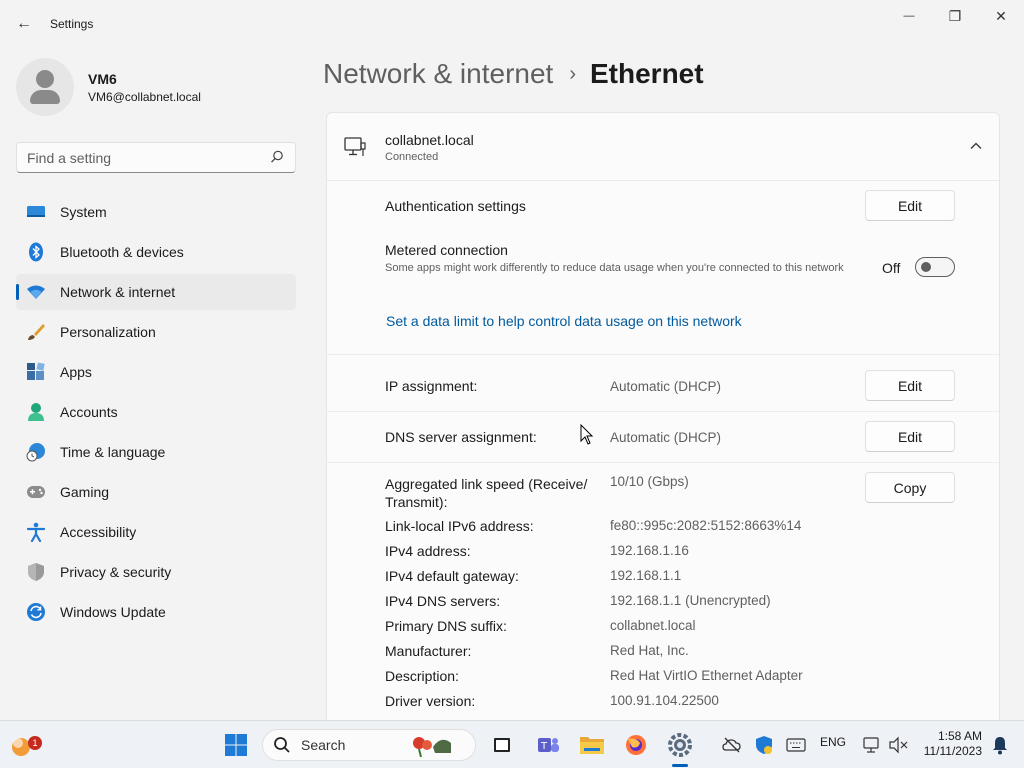 This screenshot has height=768, width=1024. Describe the element at coordinates (72, 24) in the screenshot. I see `app-title: Settings` at that location.